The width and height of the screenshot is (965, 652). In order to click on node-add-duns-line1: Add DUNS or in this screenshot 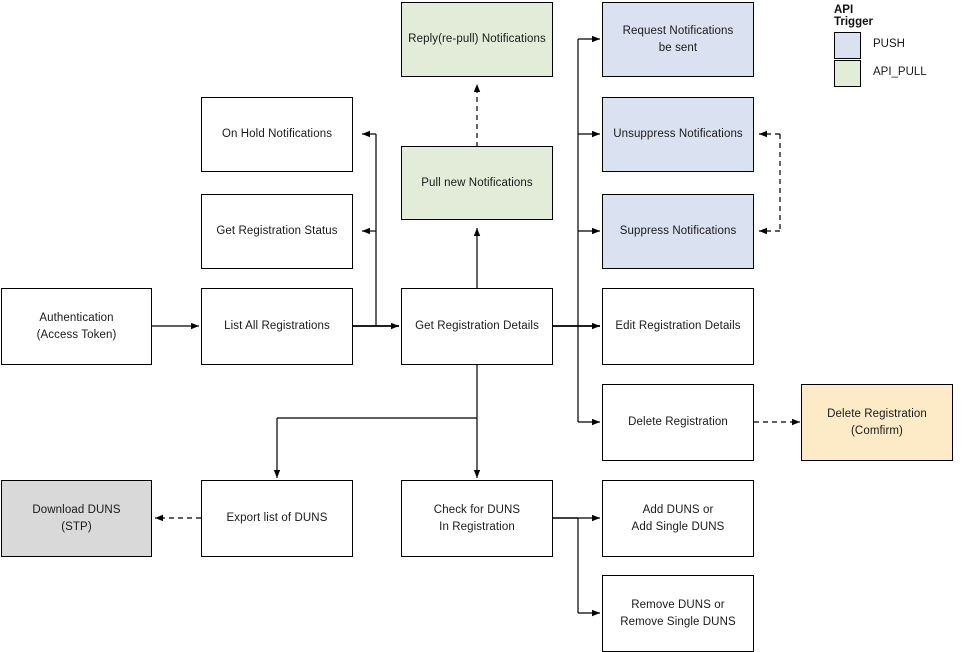, I will do `click(678, 509)`.